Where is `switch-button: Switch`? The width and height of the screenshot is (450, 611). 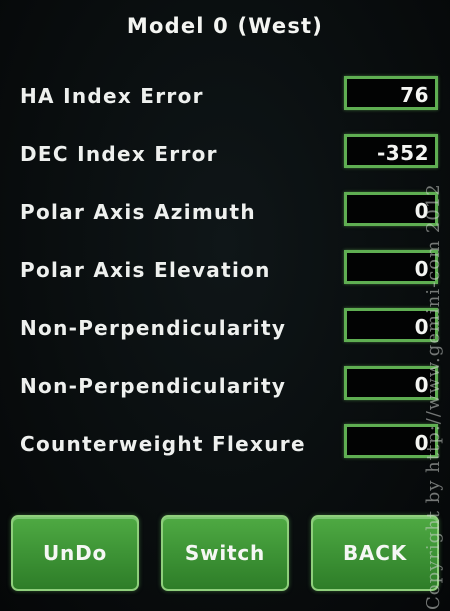
switch-button: Switch is located at coordinates (225, 553).